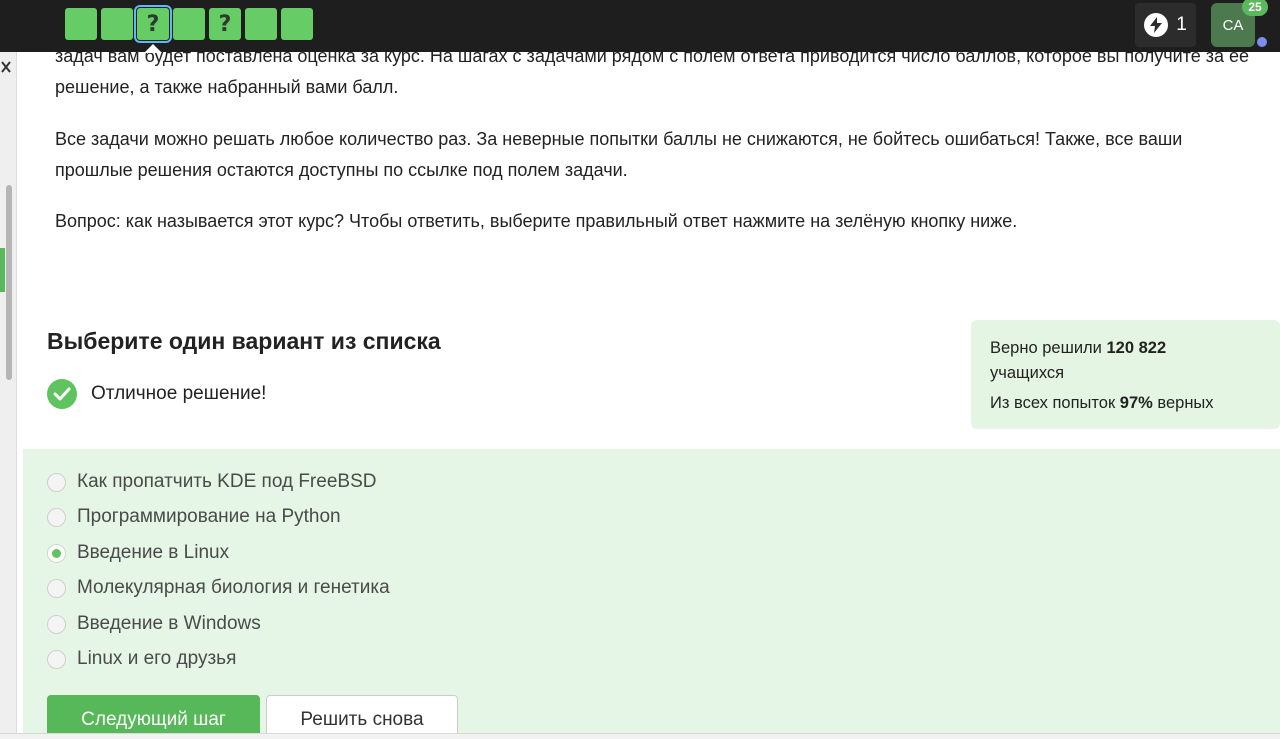 This screenshot has height=739, width=1280. I want to click on answer-option: Как пропатчить KDE под FreeBSD, so click(211, 482).